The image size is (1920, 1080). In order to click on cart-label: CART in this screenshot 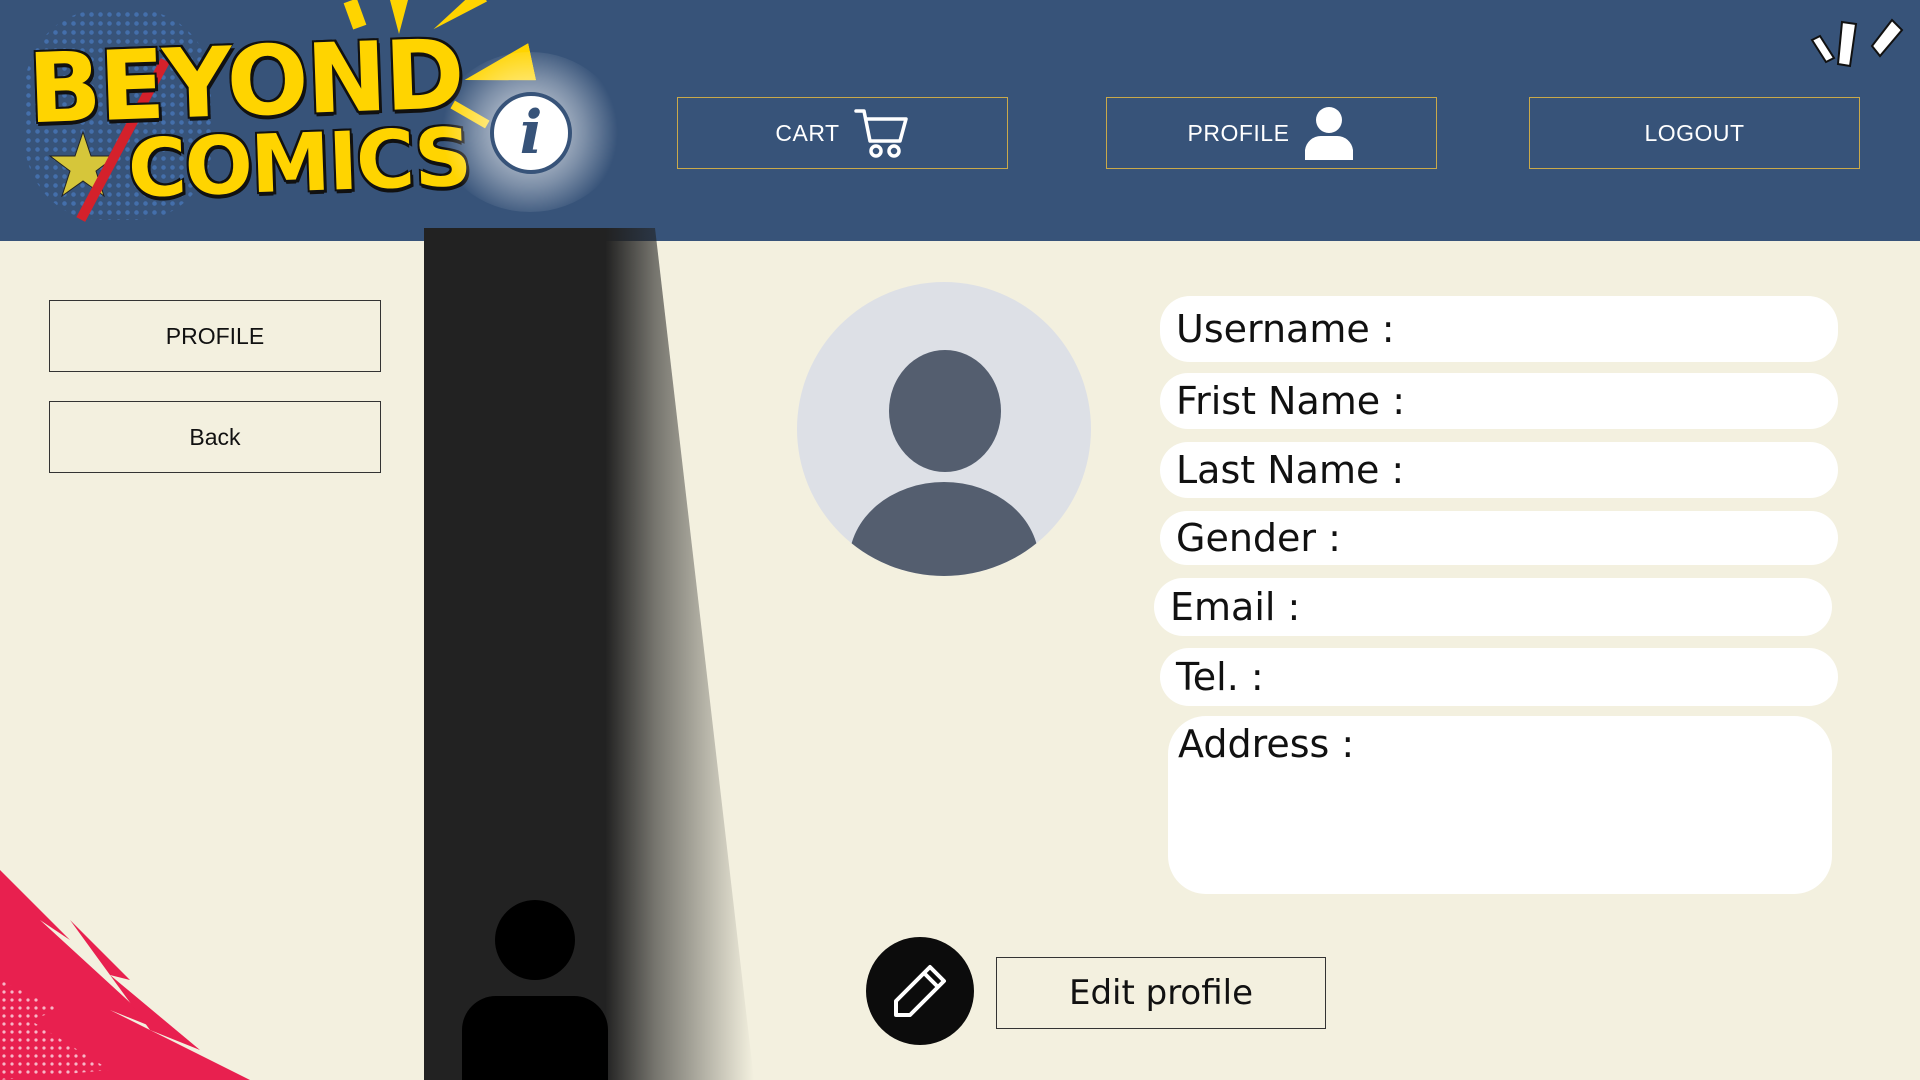, I will do `click(807, 132)`.